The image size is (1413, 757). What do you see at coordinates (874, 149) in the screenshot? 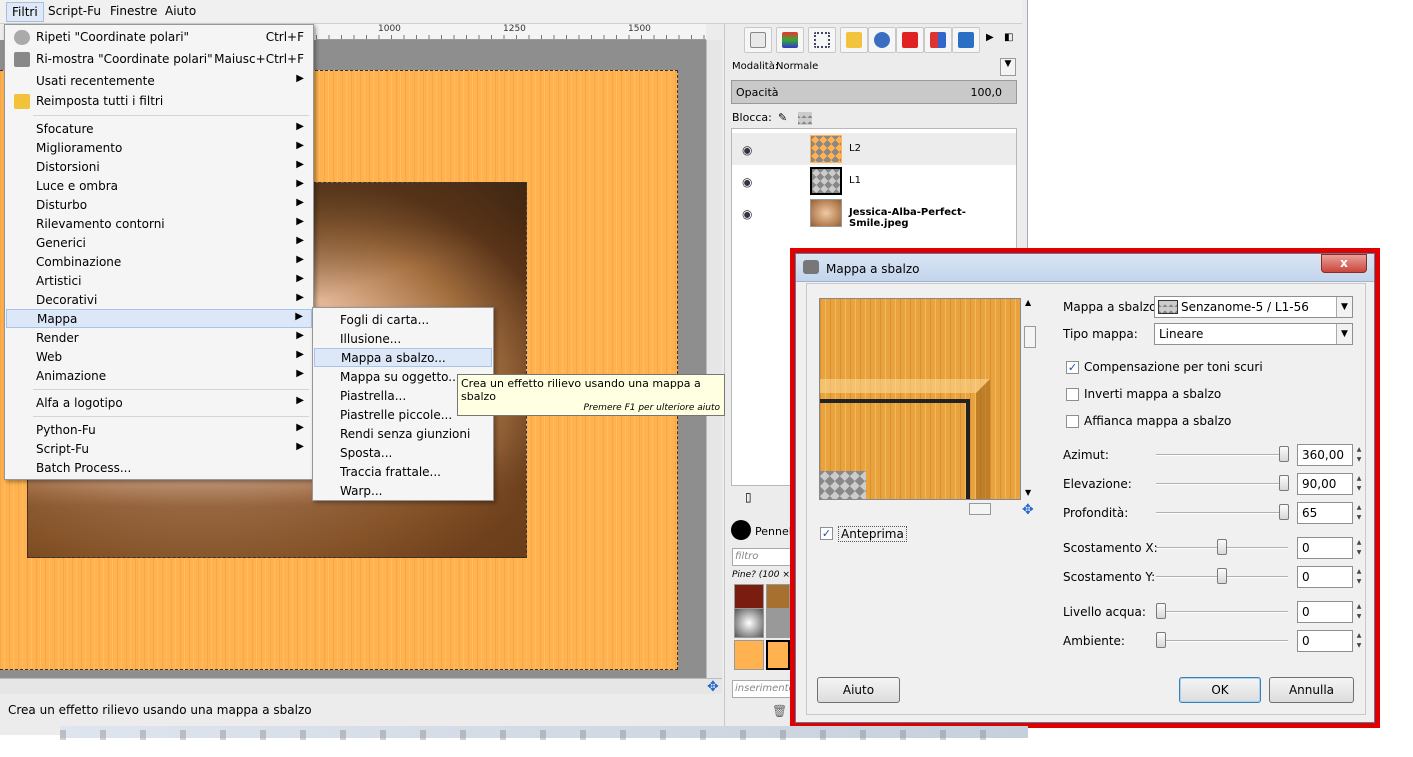
I see `layer-row: ◉ L2` at bounding box center [874, 149].